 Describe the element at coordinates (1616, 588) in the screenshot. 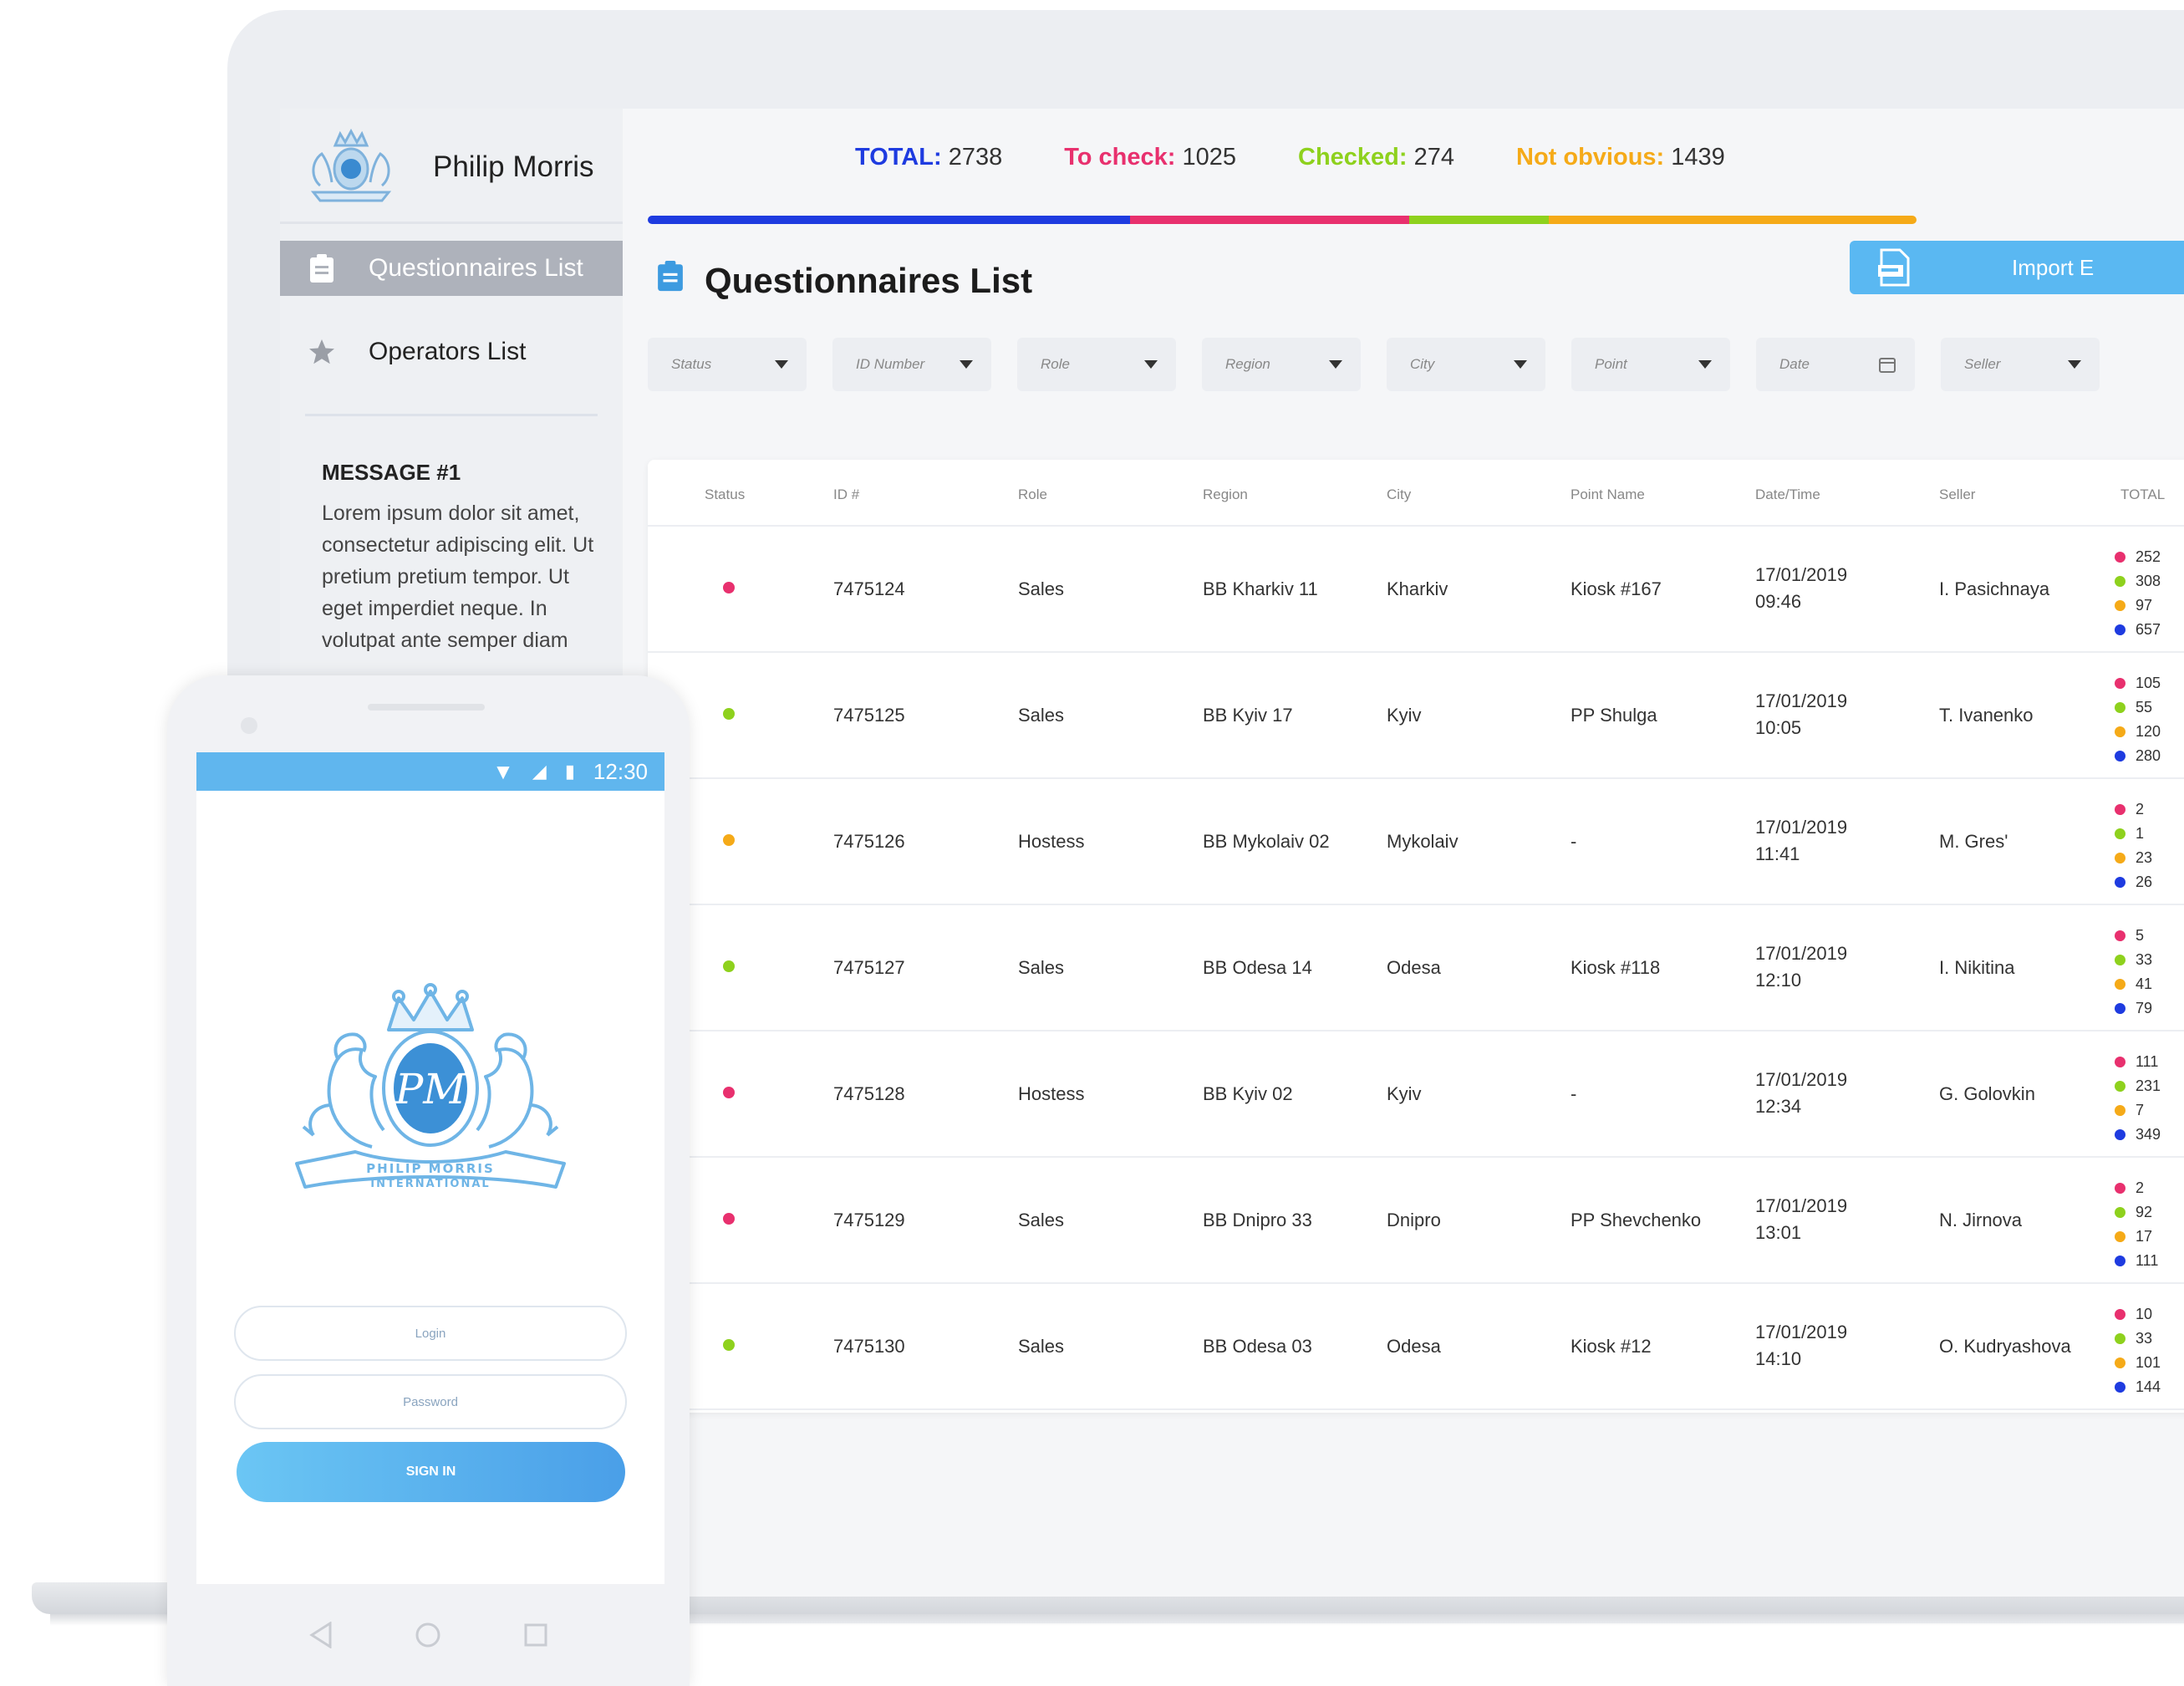

I see `cell-point: Kiosk #167` at that location.